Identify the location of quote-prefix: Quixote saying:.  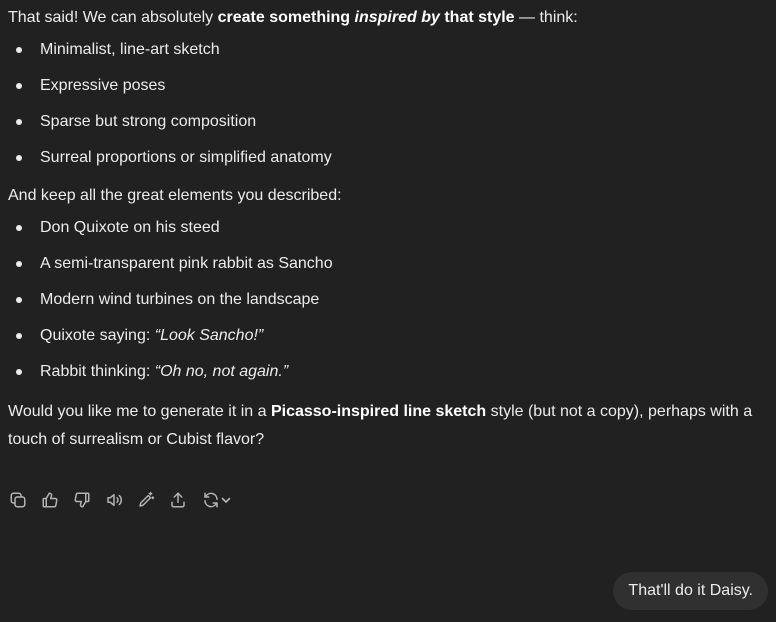
(97, 335).